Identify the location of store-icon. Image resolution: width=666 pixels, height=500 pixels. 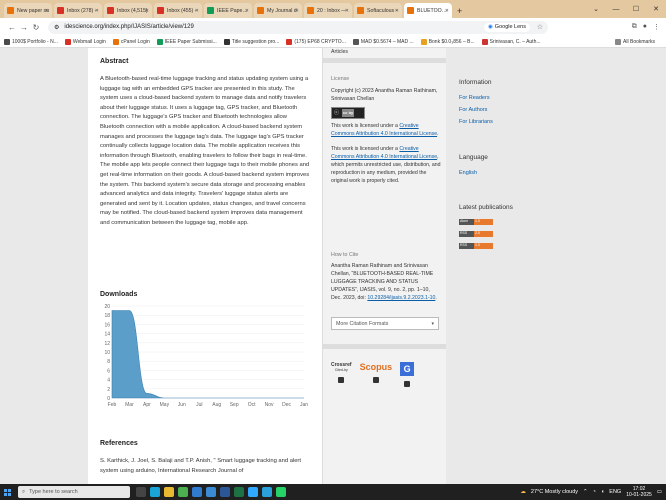
(197, 492).